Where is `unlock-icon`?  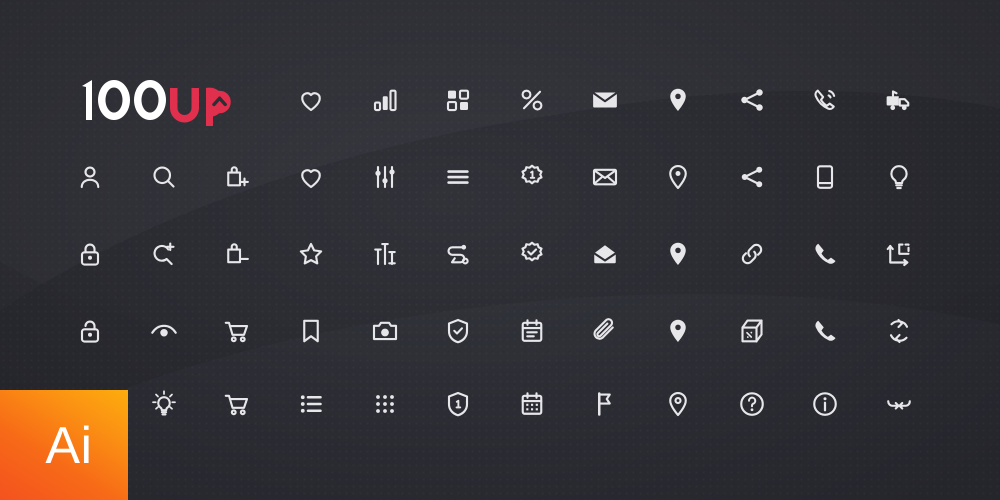 unlock-icon is located at coordinates (90, 331).